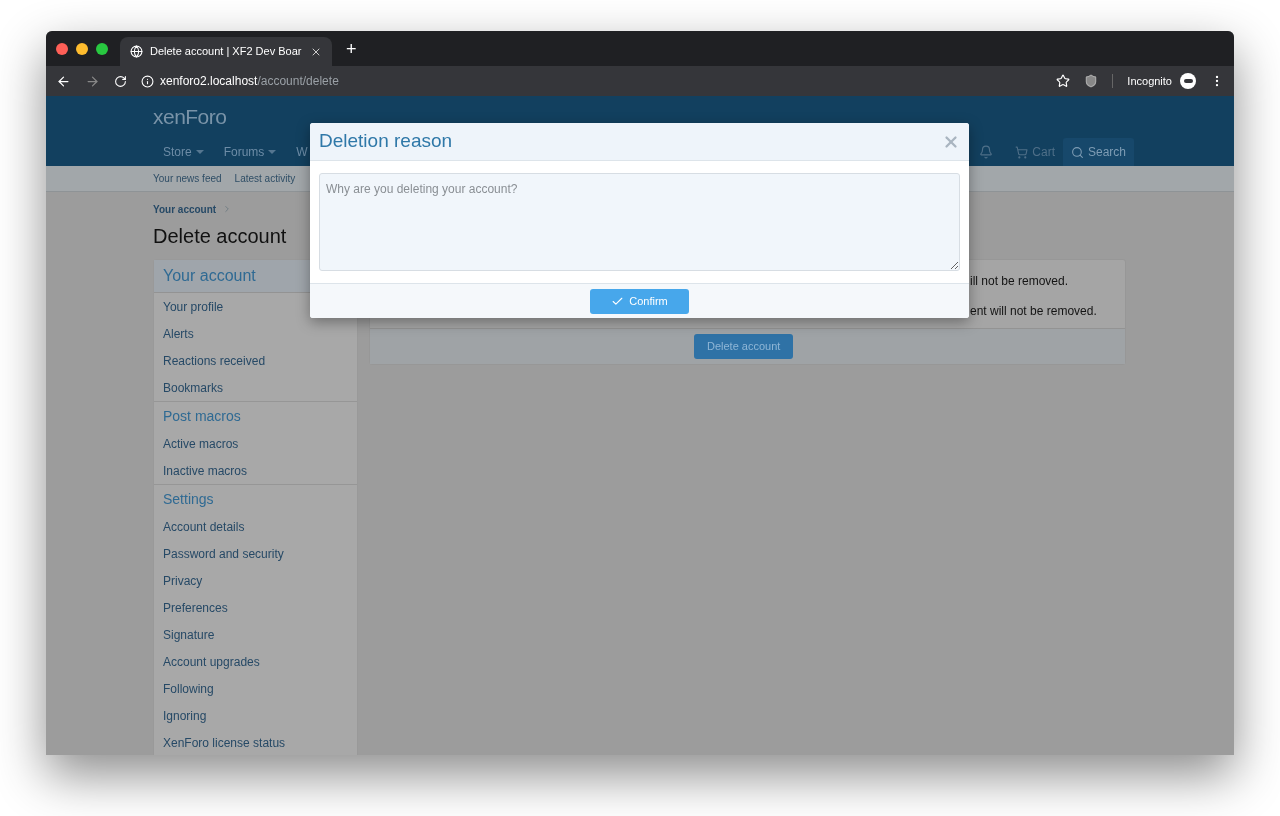 This screenshot has height=816, width=1280. What do you see at coordinates (188, 499) in the screenshot?
I see `sidebar-heading: Settings` at bounding box center [188, 499].